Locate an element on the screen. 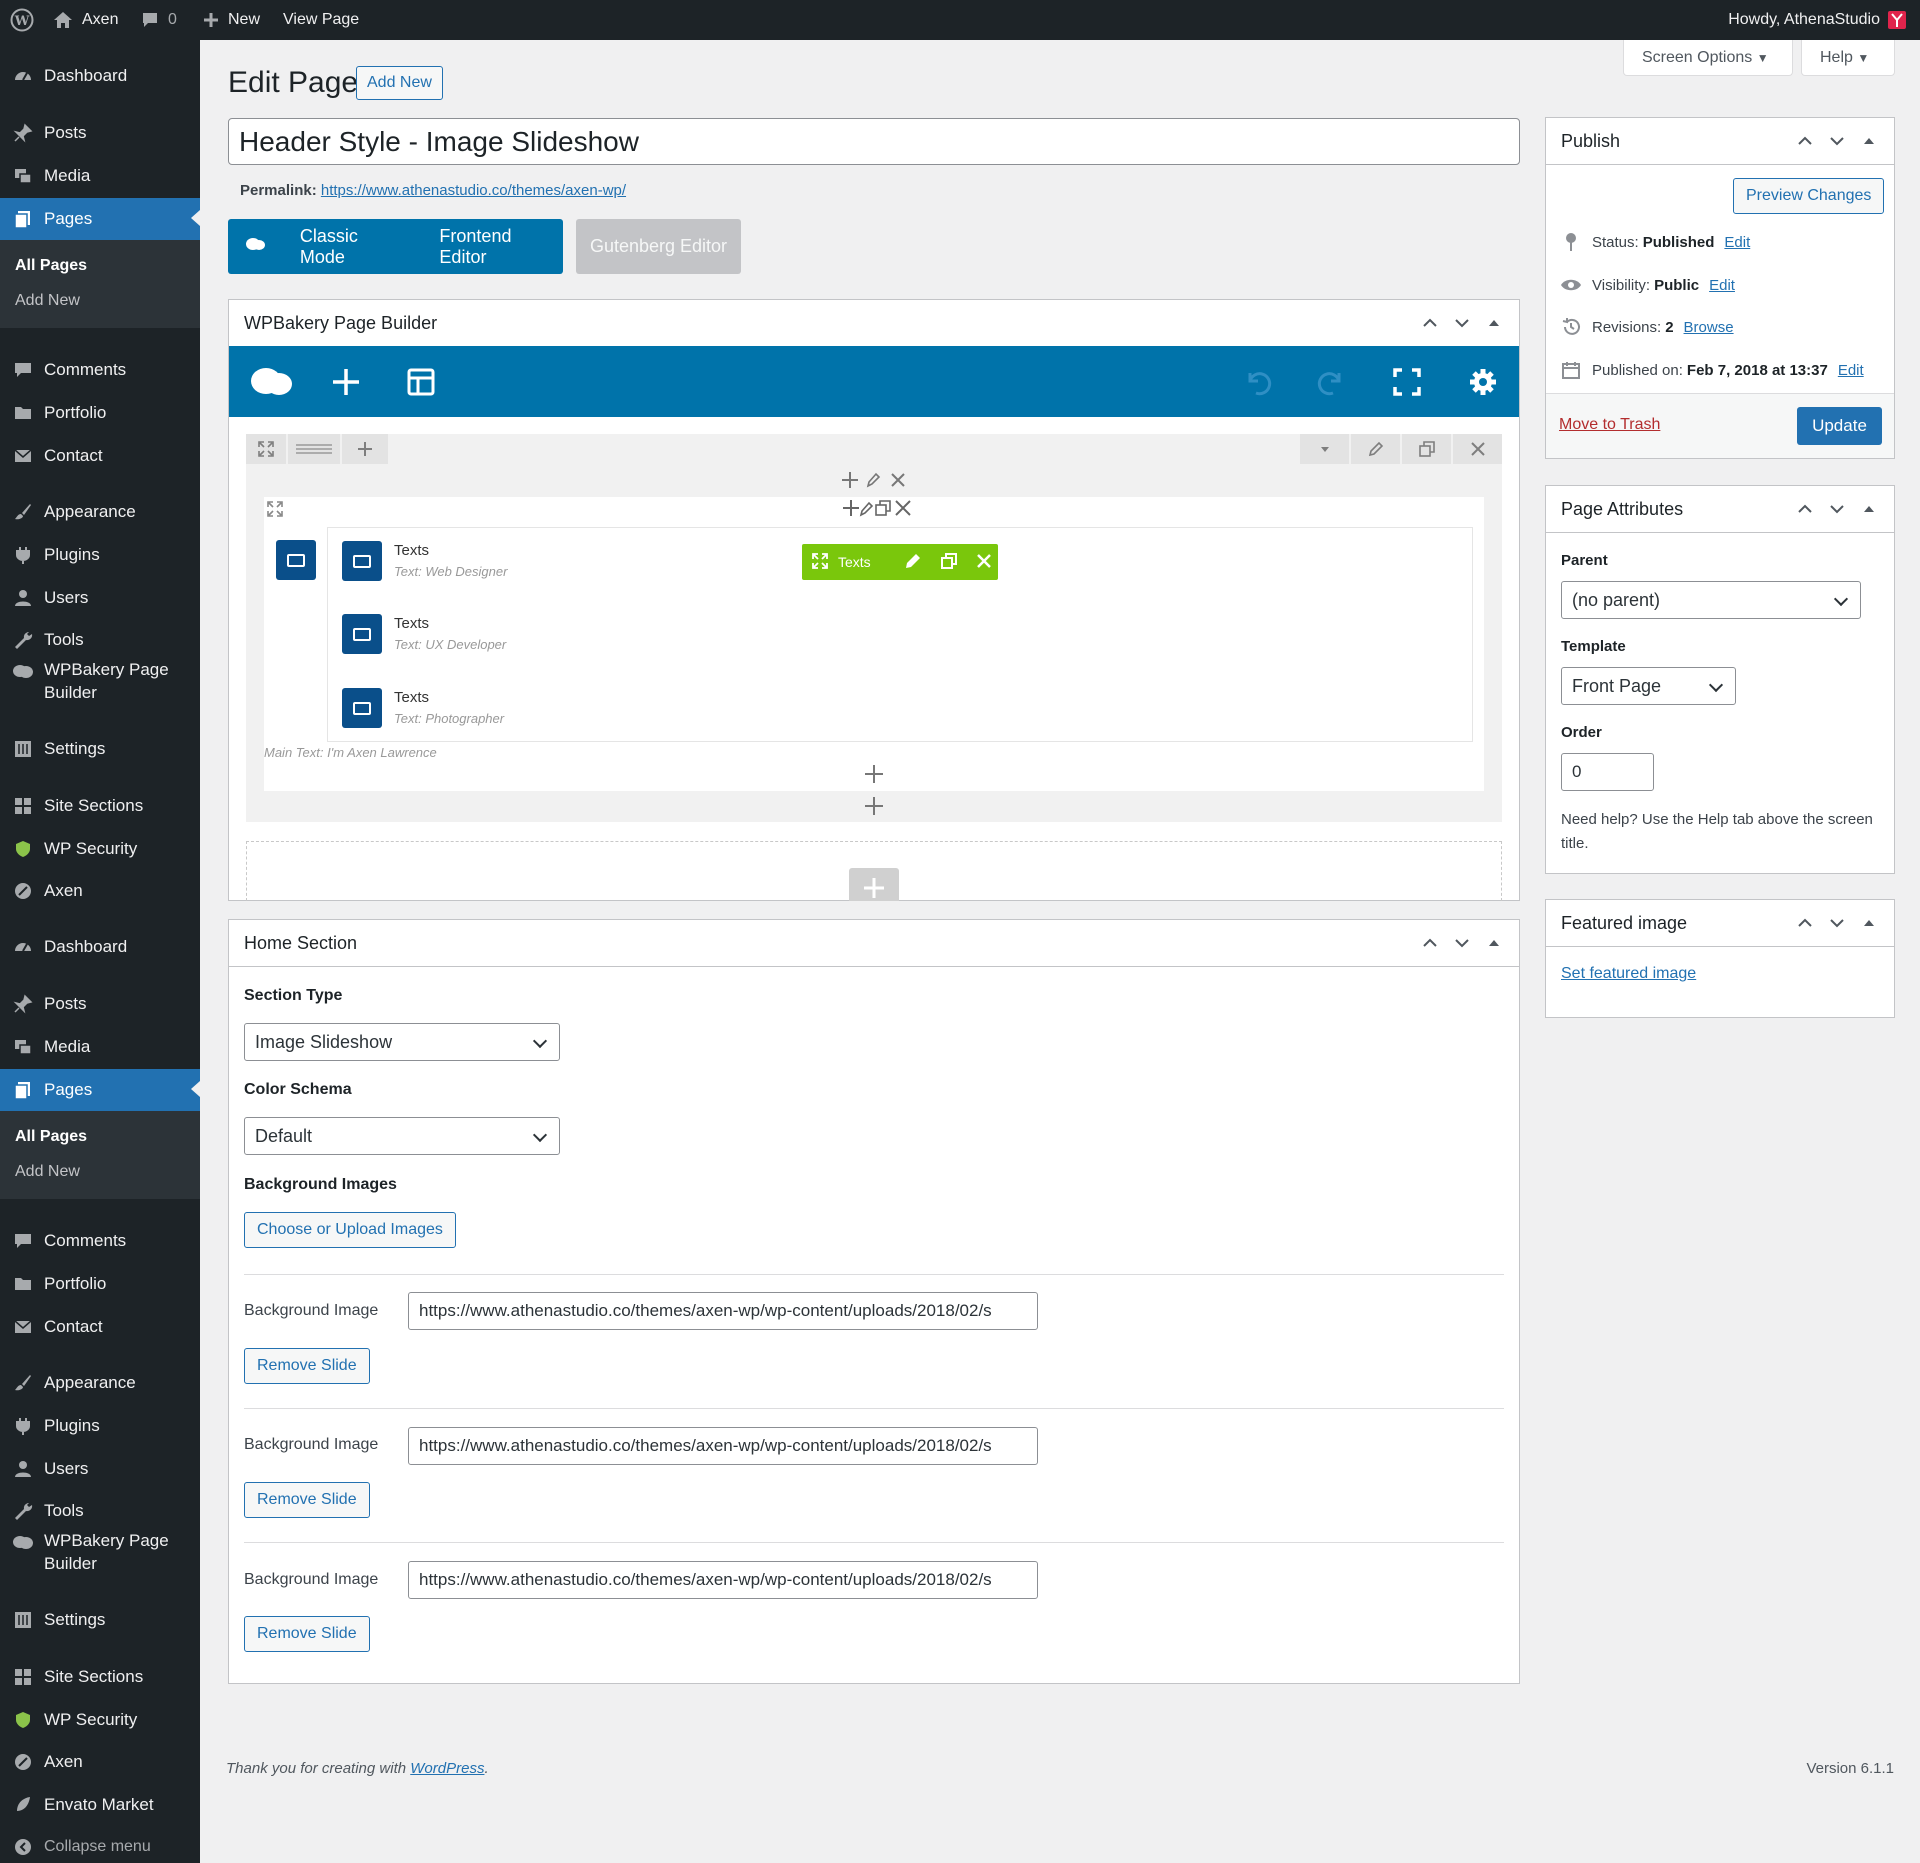 The width and height of the screenshot is (1920, 1863). menu-axen: Axen is located at coordinates (100, 891).